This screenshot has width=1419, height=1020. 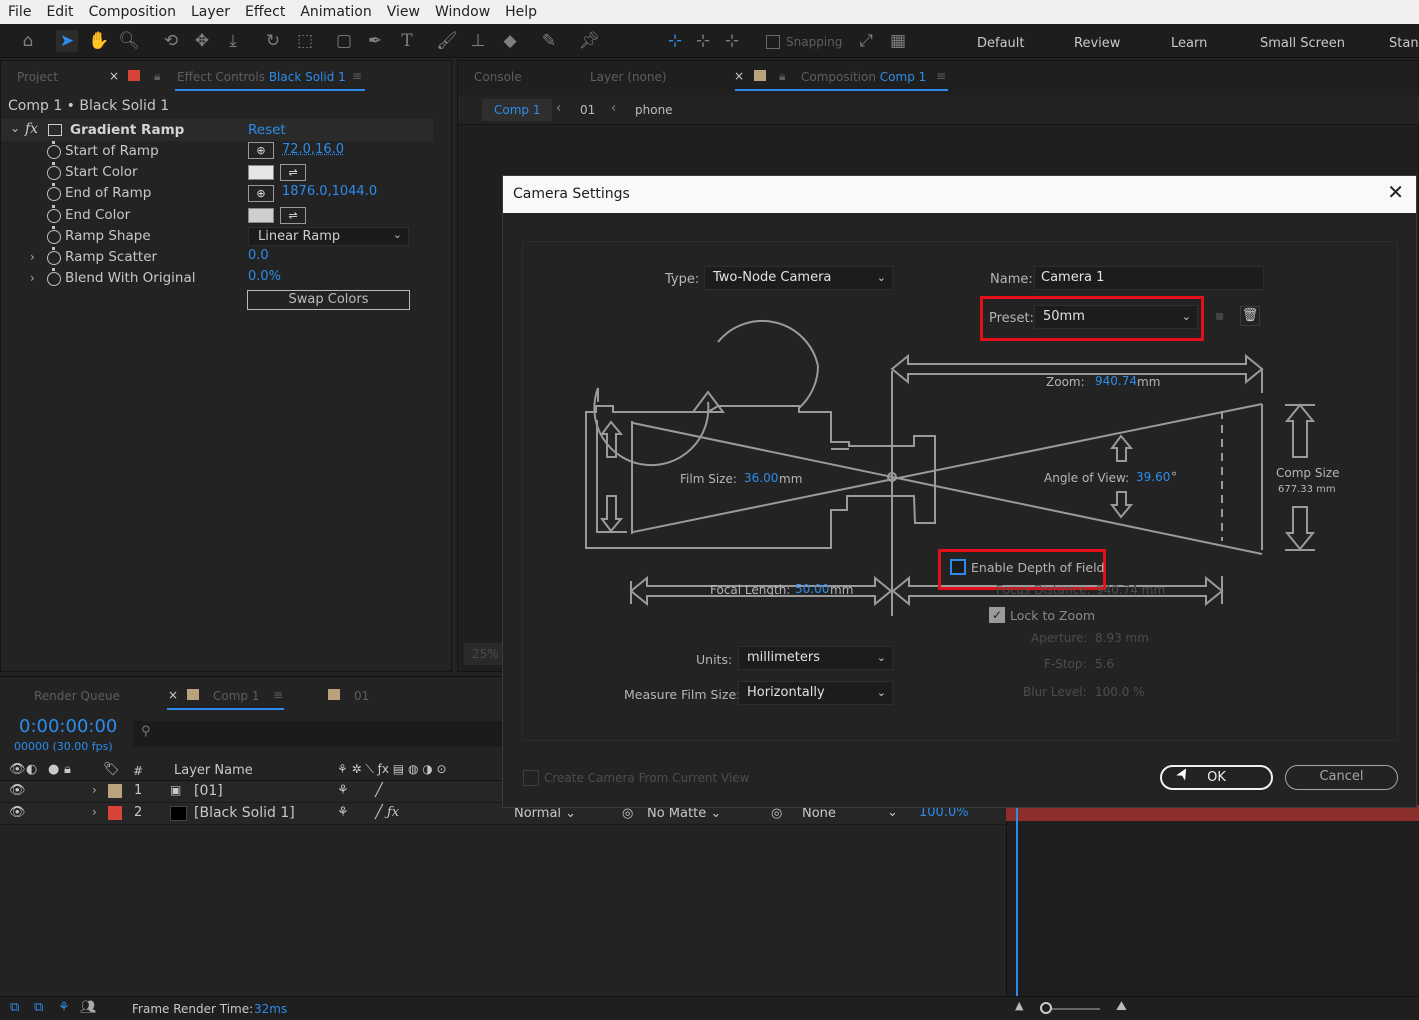 What do you see at coordinates (1121, 1006) in the screenshot?
I see `zoom-in-icon: ⛰︎` at bounding box center [1121, 1006].